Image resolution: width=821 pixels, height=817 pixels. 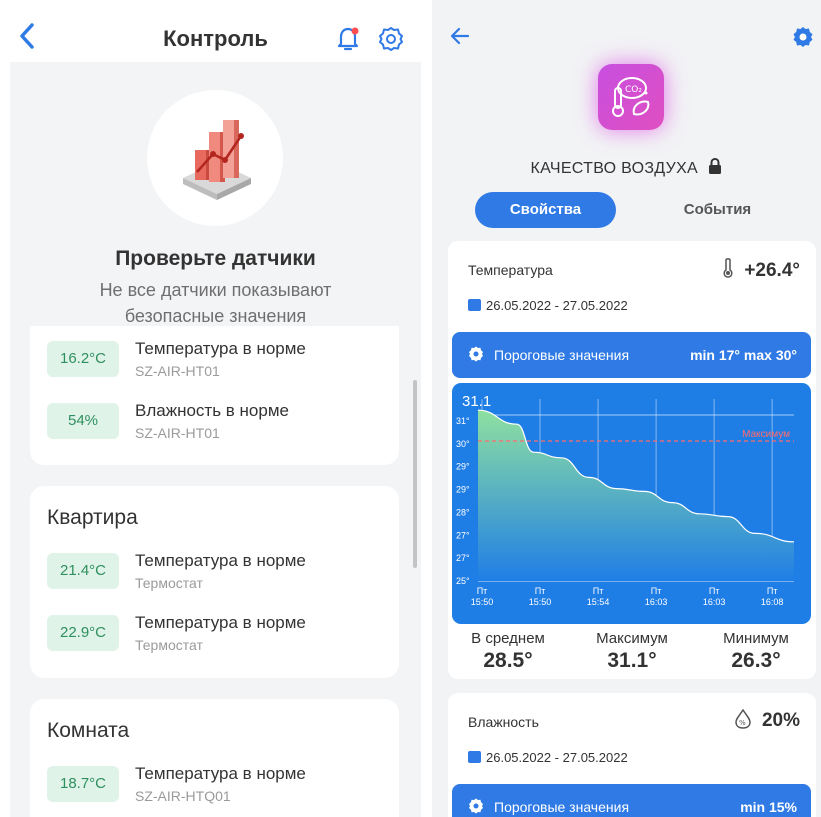 I want to click on stat-label: Максимум, so click(x=632, y=638).